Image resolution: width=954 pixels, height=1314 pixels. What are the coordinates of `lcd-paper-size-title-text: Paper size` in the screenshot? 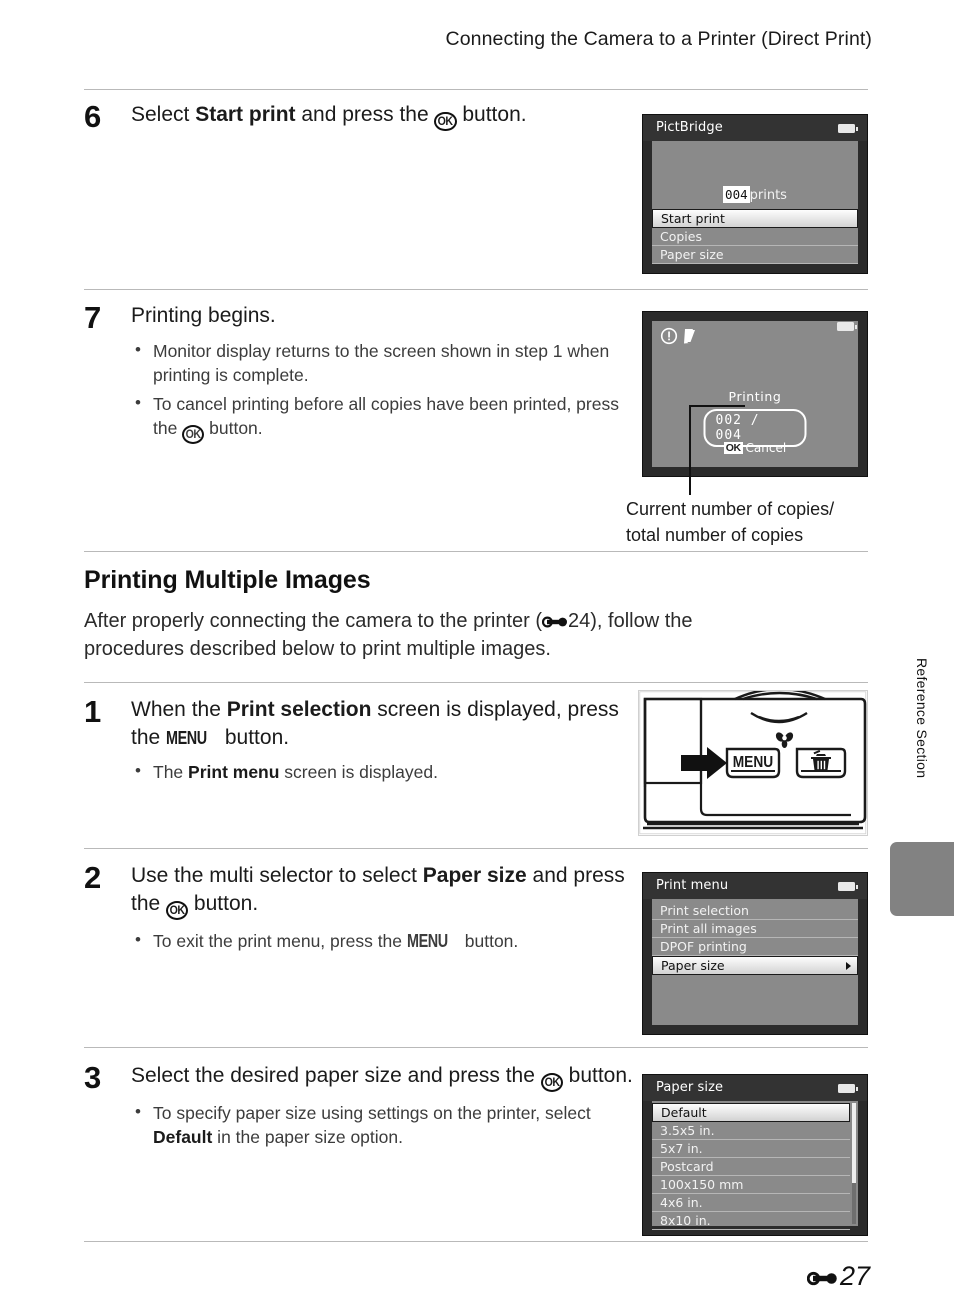 It's located at (690, 1087).